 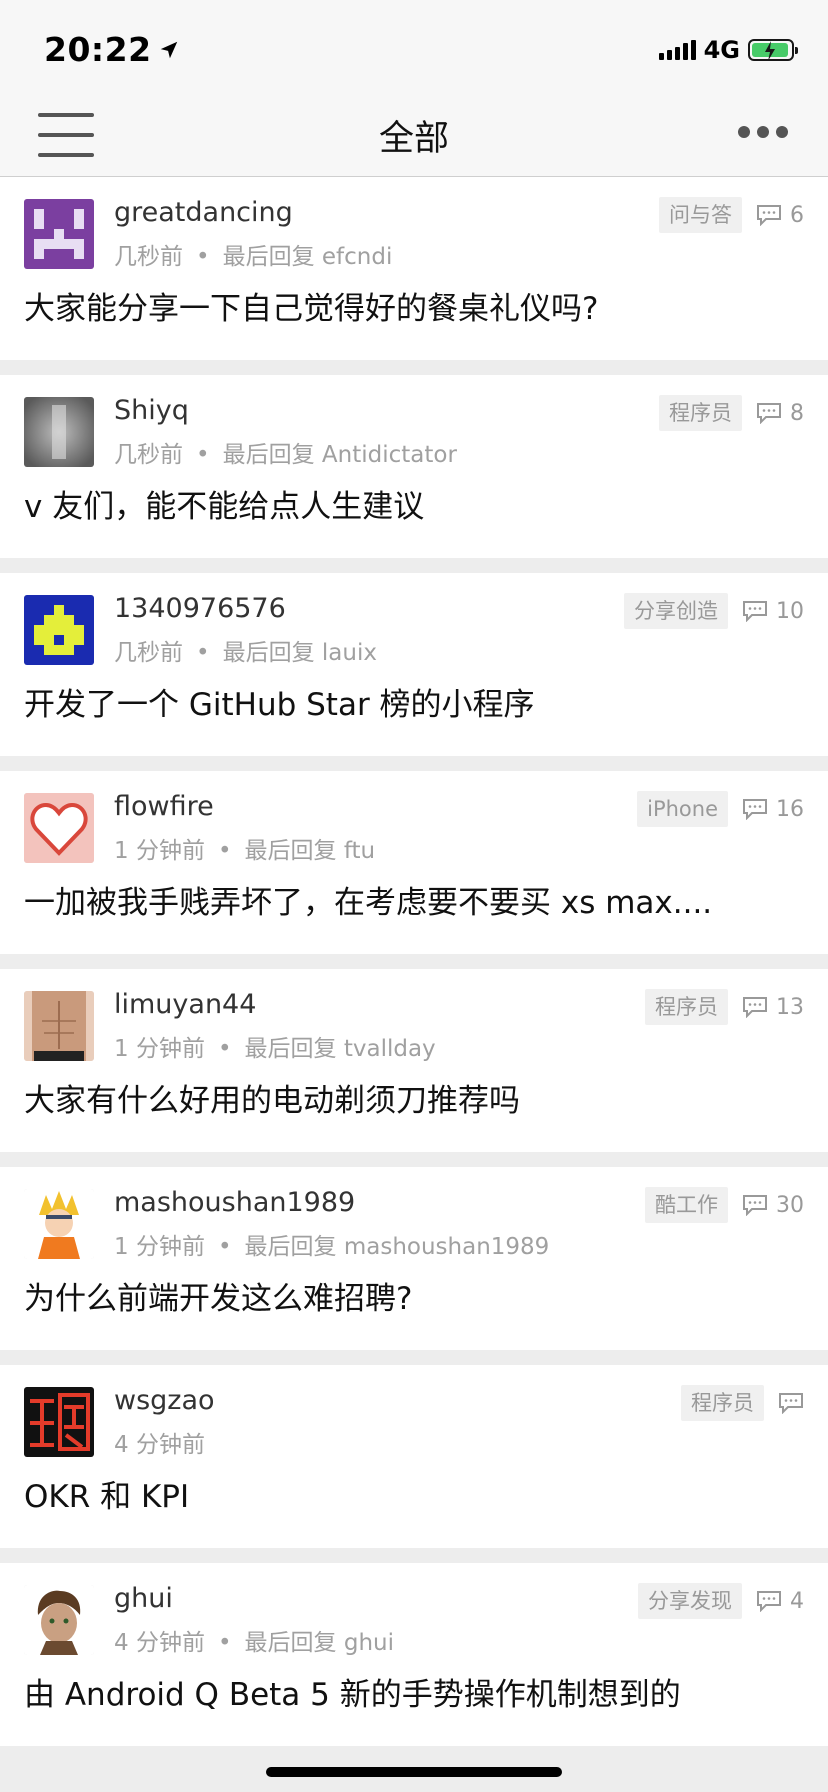 I want to click on username: Shiyq, so click(x=151, y=410).